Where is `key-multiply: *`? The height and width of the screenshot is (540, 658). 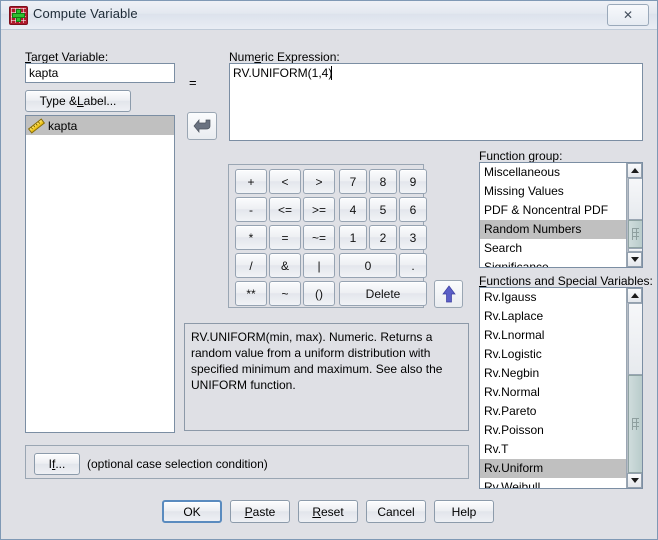
key-multiply: * is located at coordinates (251, 237).